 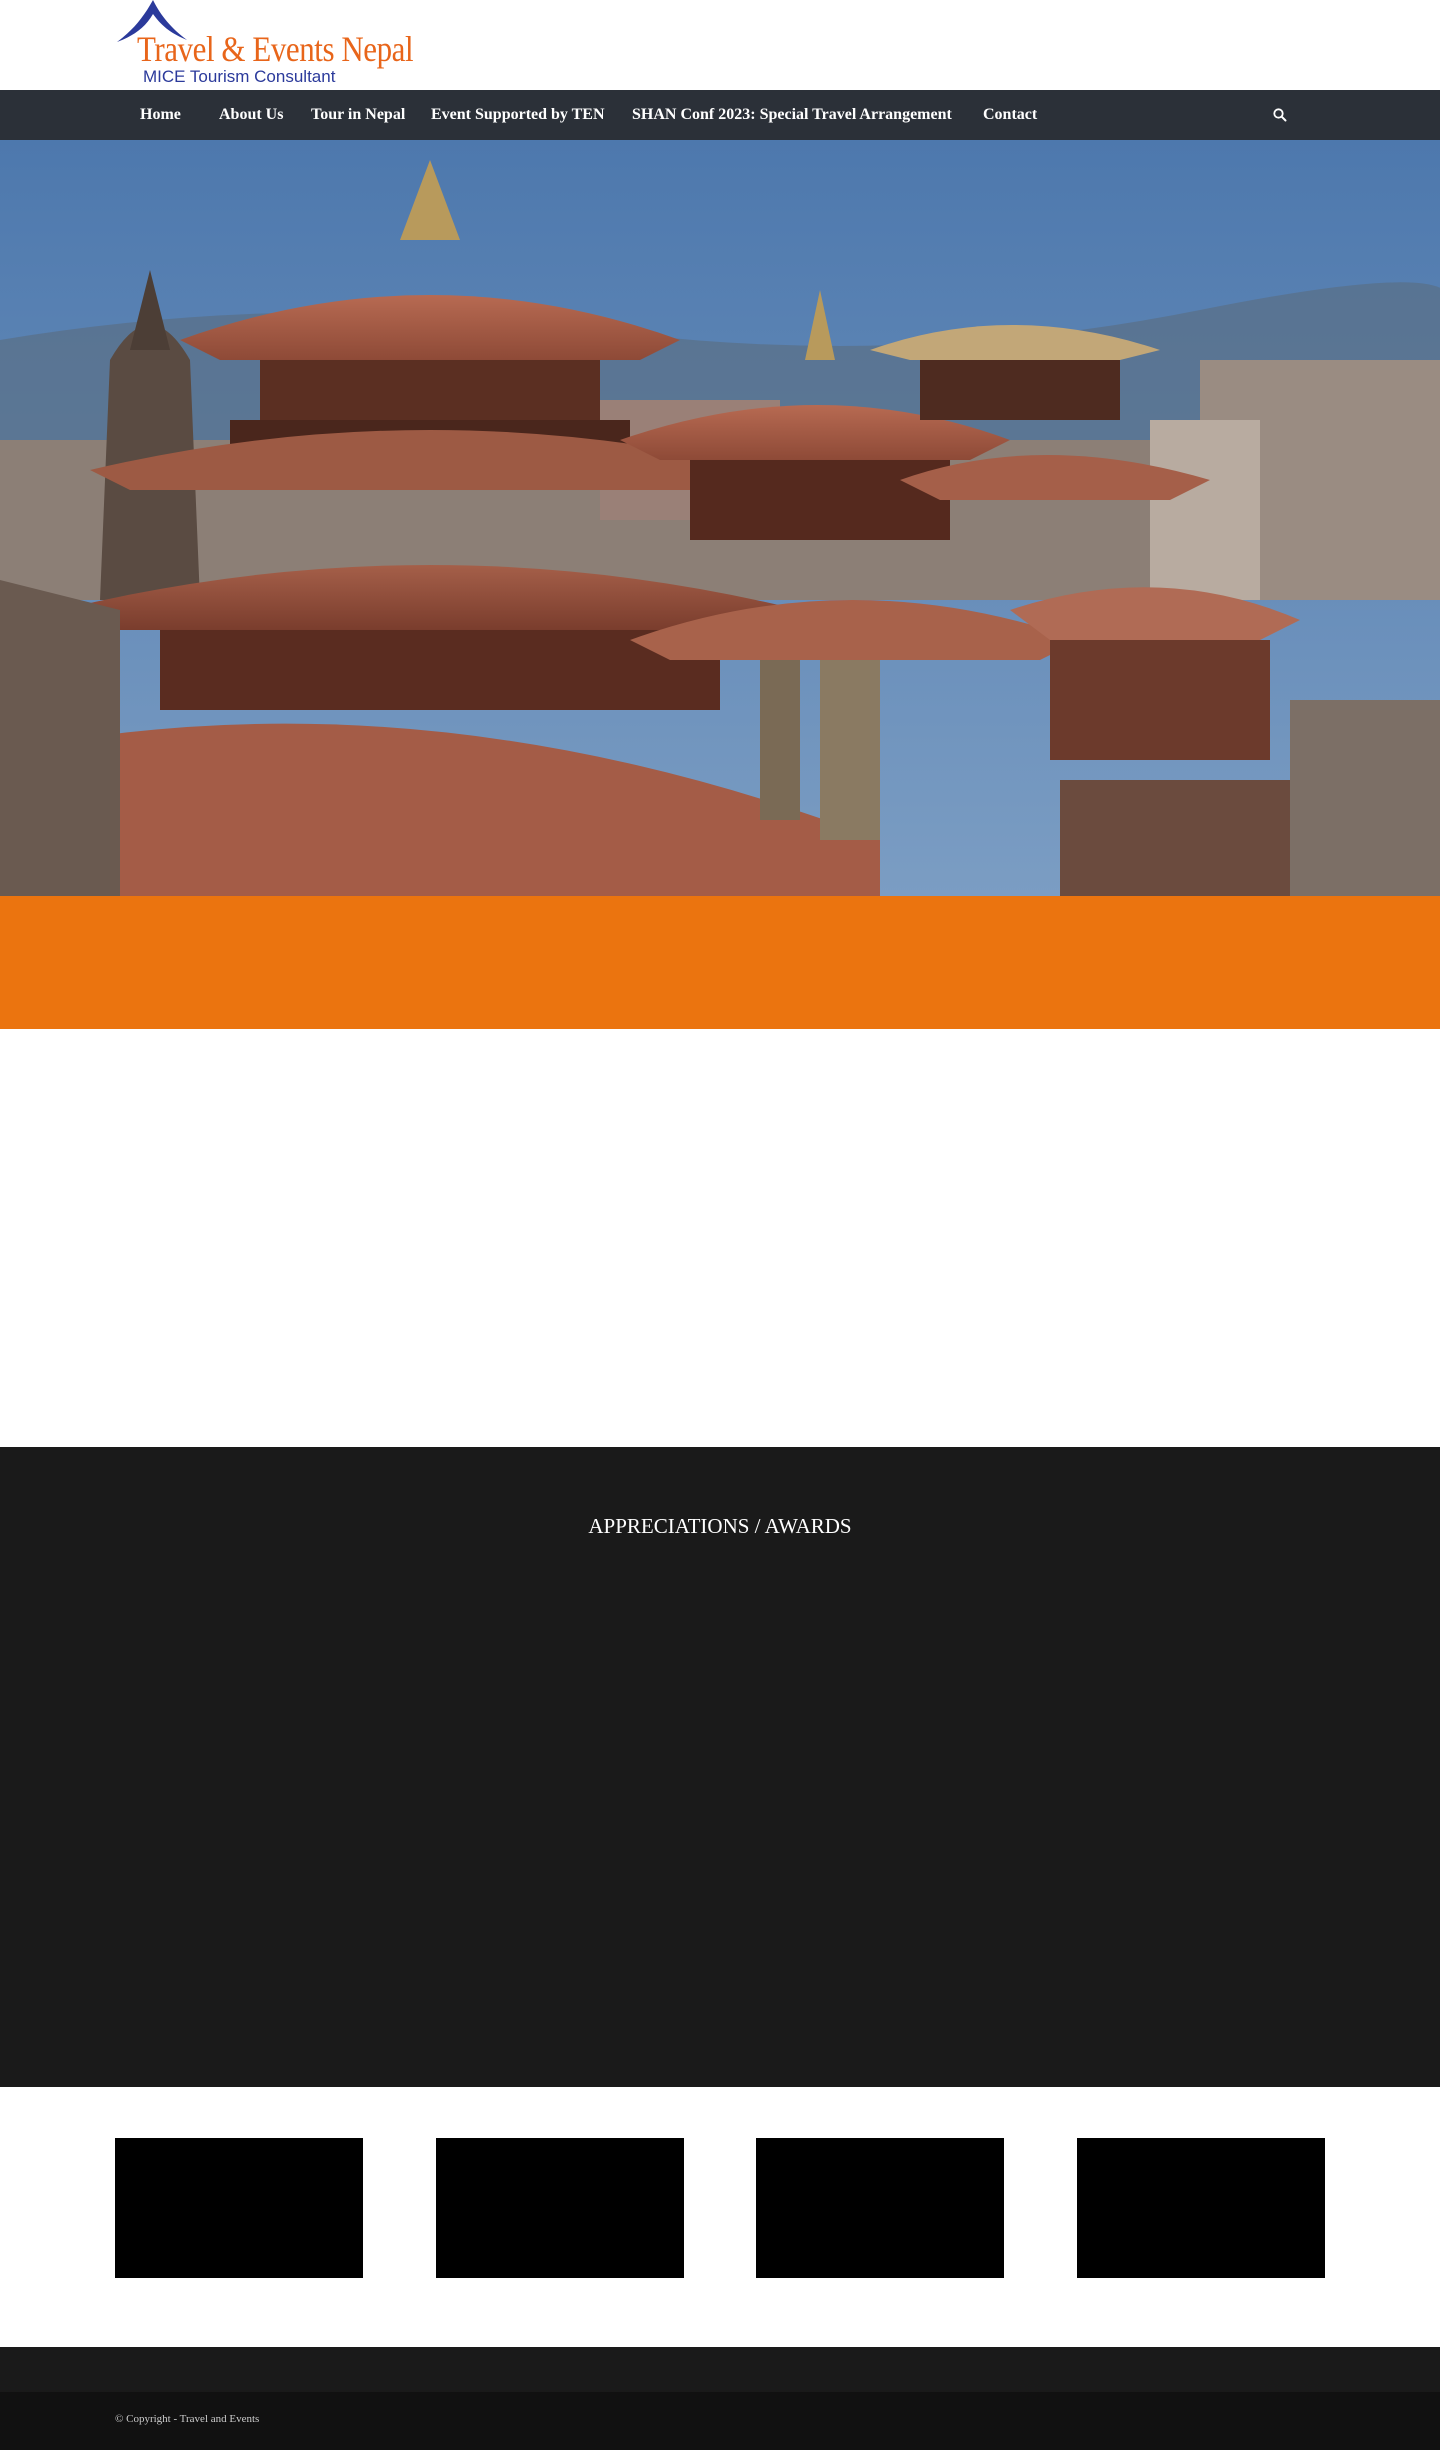 I want to click on logo-subtitle: MICE Tourism Consultant, so click(x=239, y=76).